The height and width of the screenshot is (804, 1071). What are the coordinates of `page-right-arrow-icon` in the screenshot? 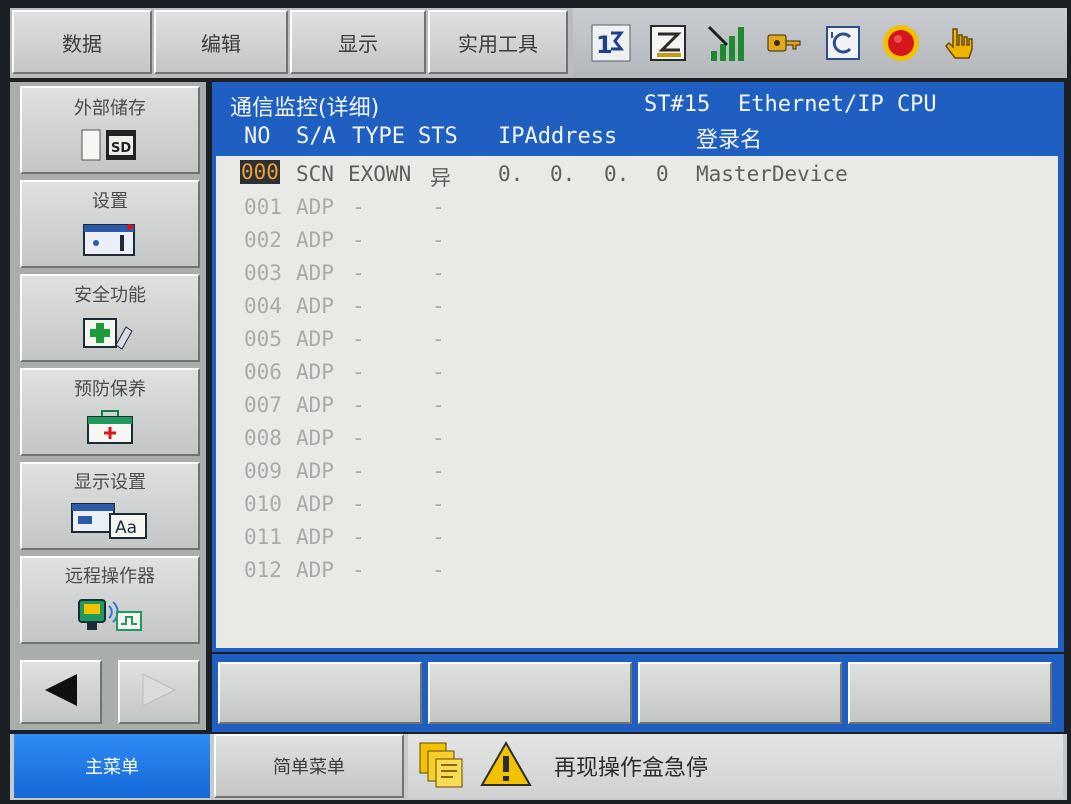 It's located at (159, 692).